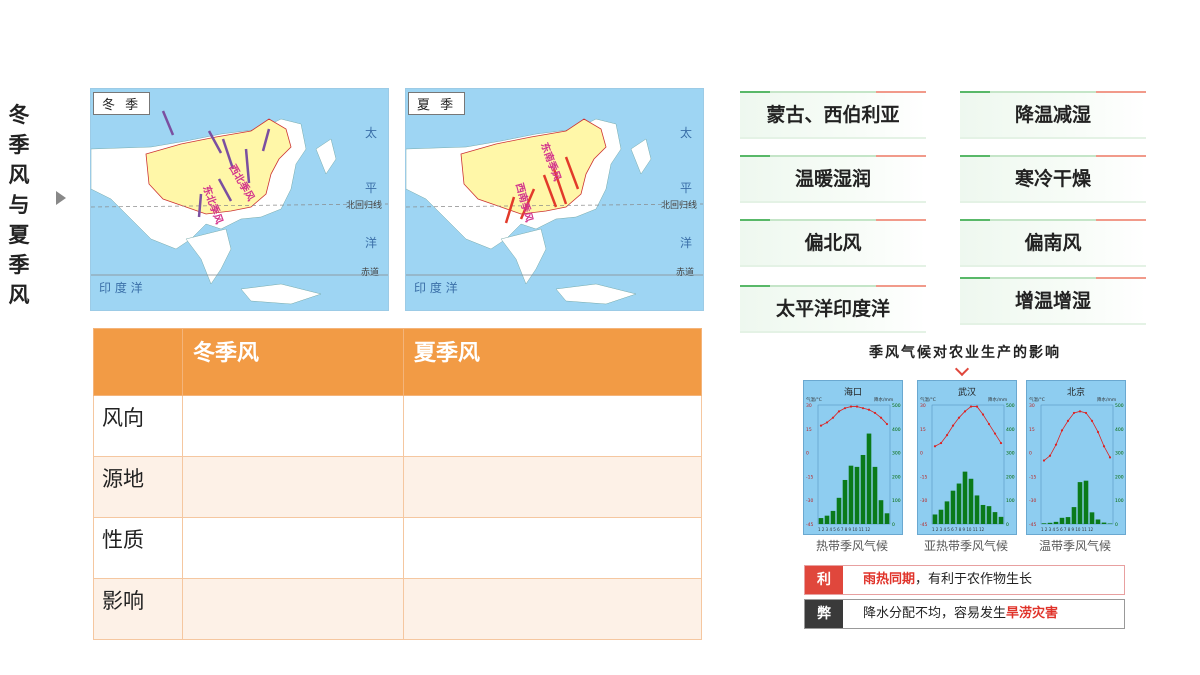 This screenshot has height=675, width=1200. Describe the element at coordinates (833, 309) in the screenshot. I see `answer-card: 太平洋印度洋` at that location.